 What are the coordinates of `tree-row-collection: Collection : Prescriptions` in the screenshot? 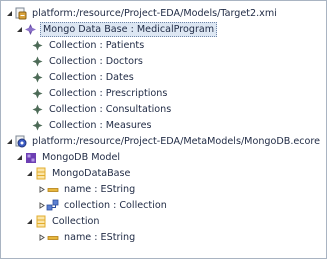 It's located at (100, 93).